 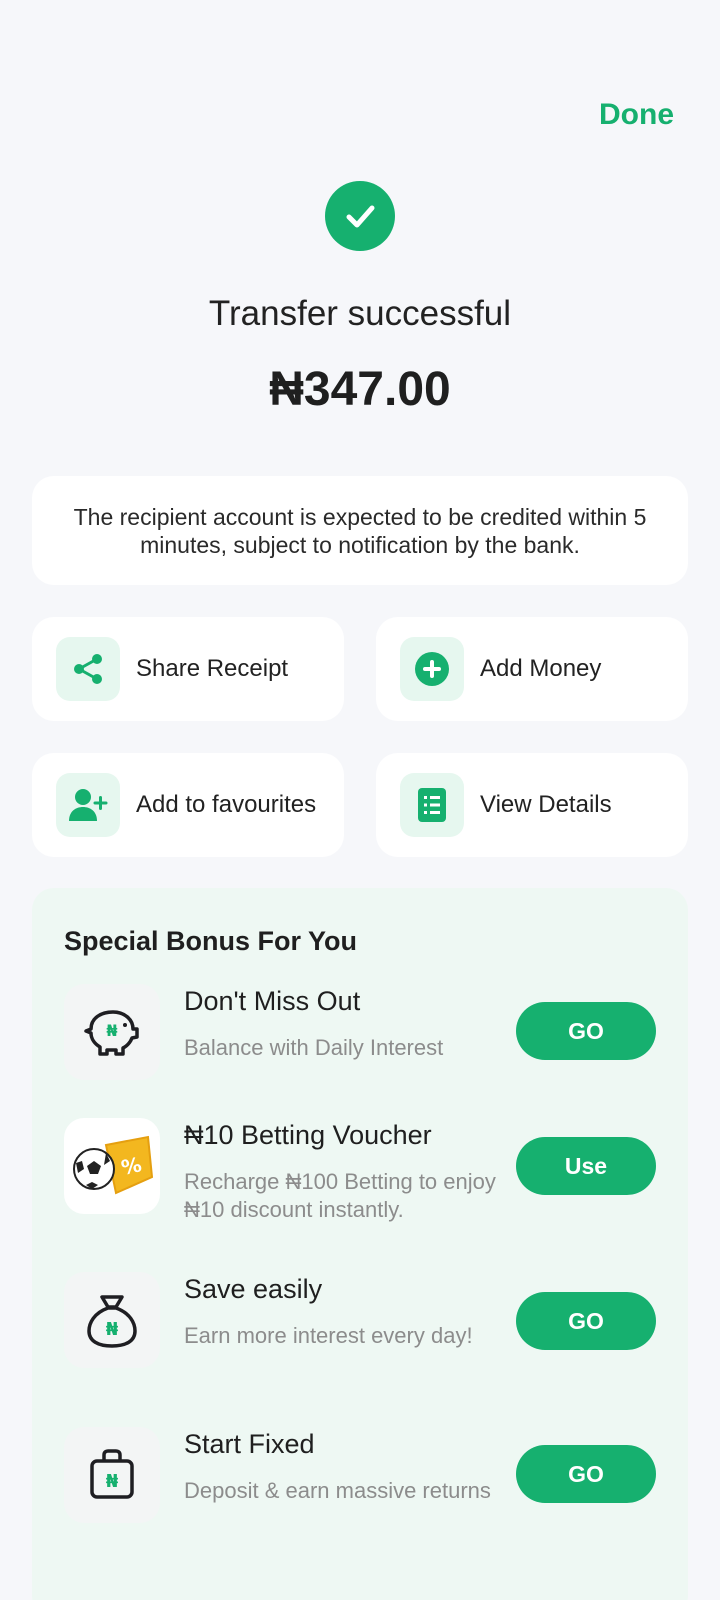 I want to click on plus-circle-icon, so click(x=432, y=669).